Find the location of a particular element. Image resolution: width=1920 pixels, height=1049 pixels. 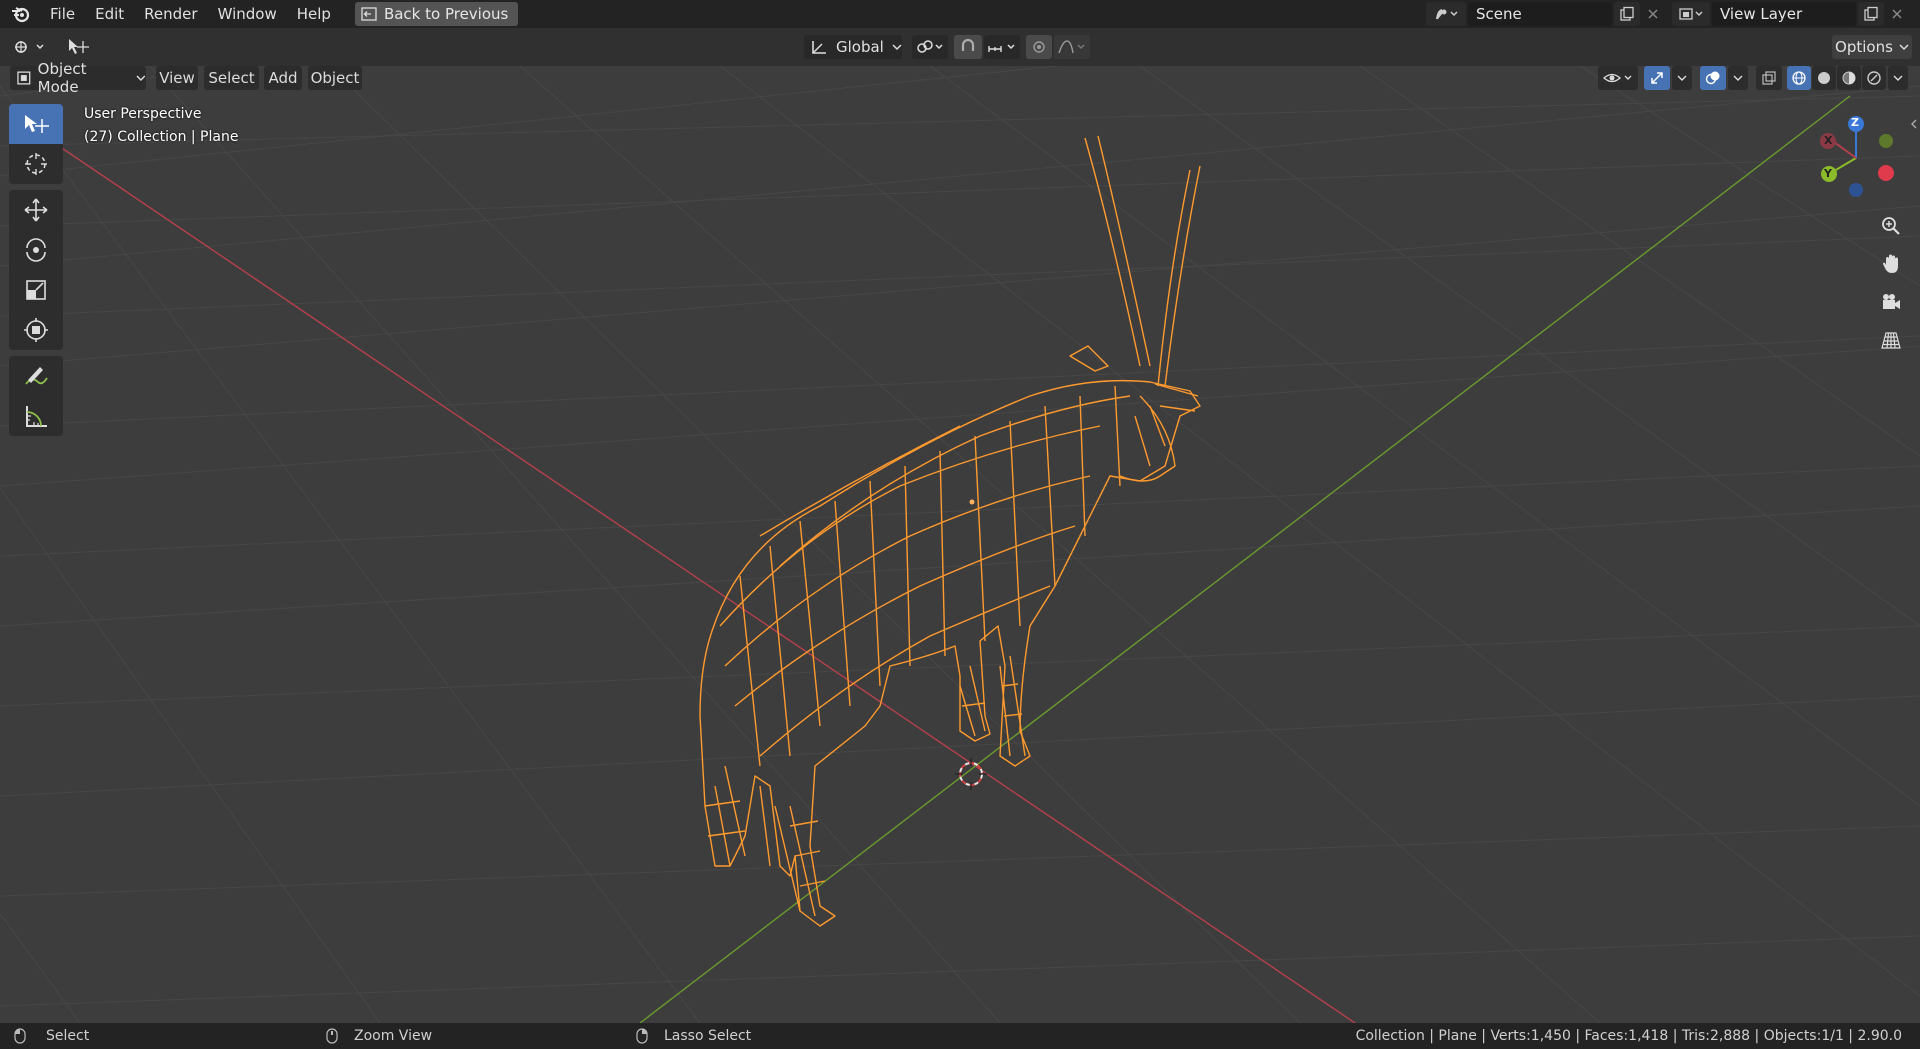

menu-file: File is located at coordinates (62, 14).